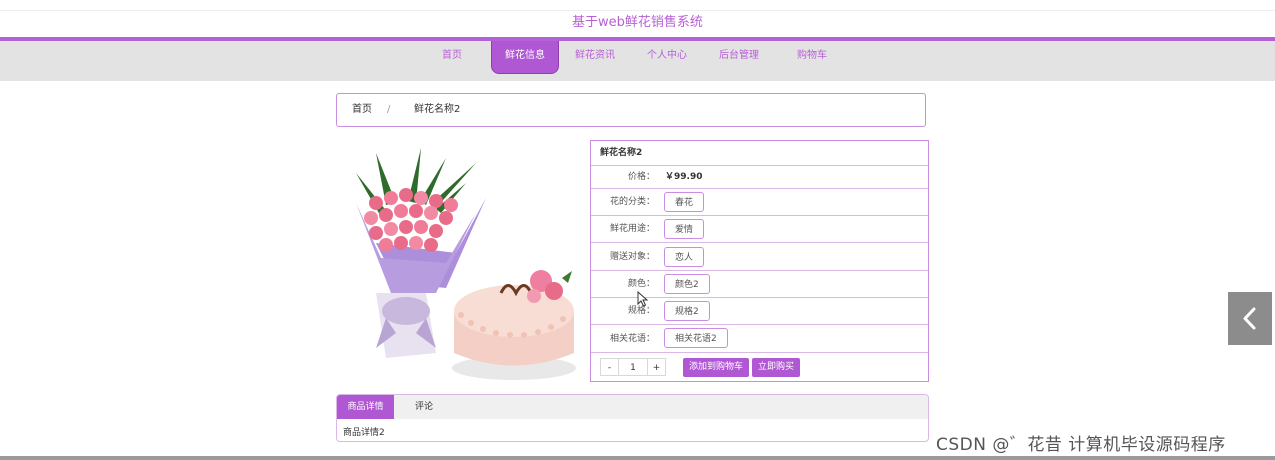 Image resolution: width=1275 pixels, height=460 pixels. Describe the element at coordinates (637, 22) in the screenshot. I see `site-title: 基于web鲜花销售系统` at that location.